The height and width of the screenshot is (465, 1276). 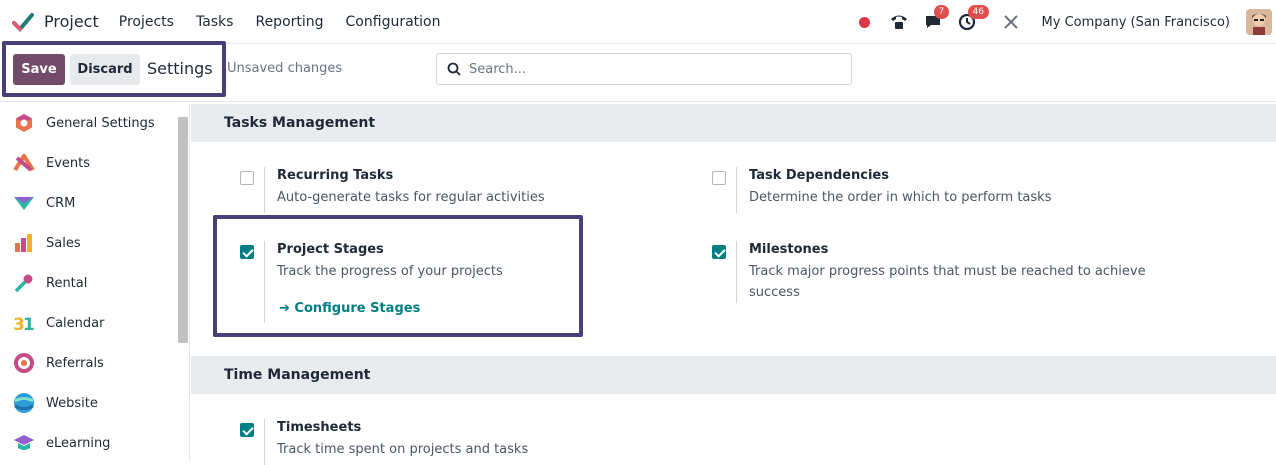 I want to click on setting-description: Track the progress of your projects, so click(x=390, y=271).